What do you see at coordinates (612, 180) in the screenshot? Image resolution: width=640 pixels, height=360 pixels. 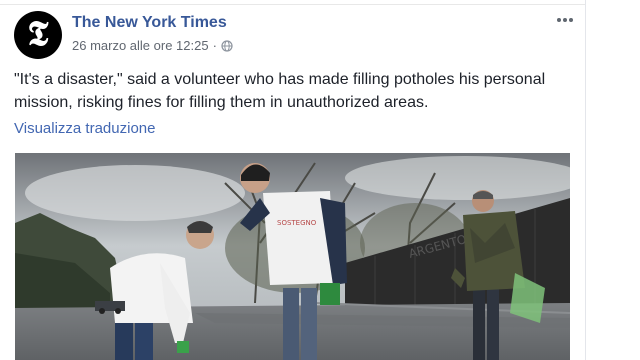 I see `right-gutter` at bounding box center [612, 180].